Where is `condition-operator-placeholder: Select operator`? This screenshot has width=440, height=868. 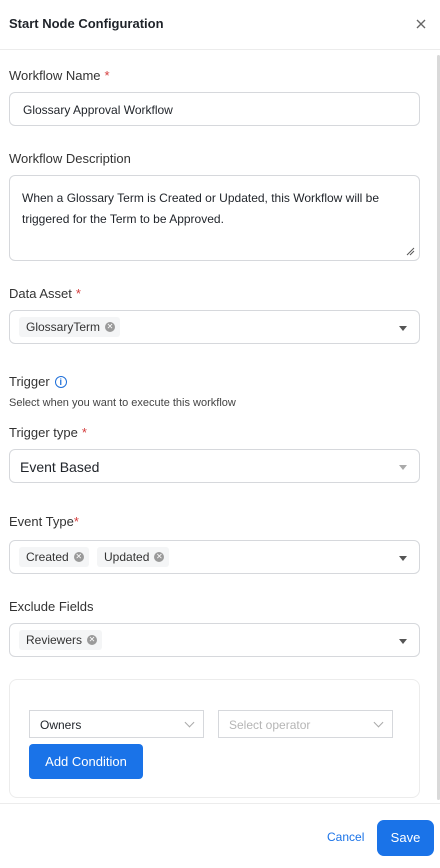 condition-operator-placeholder: Select operator is located at coordinates (270, 725).